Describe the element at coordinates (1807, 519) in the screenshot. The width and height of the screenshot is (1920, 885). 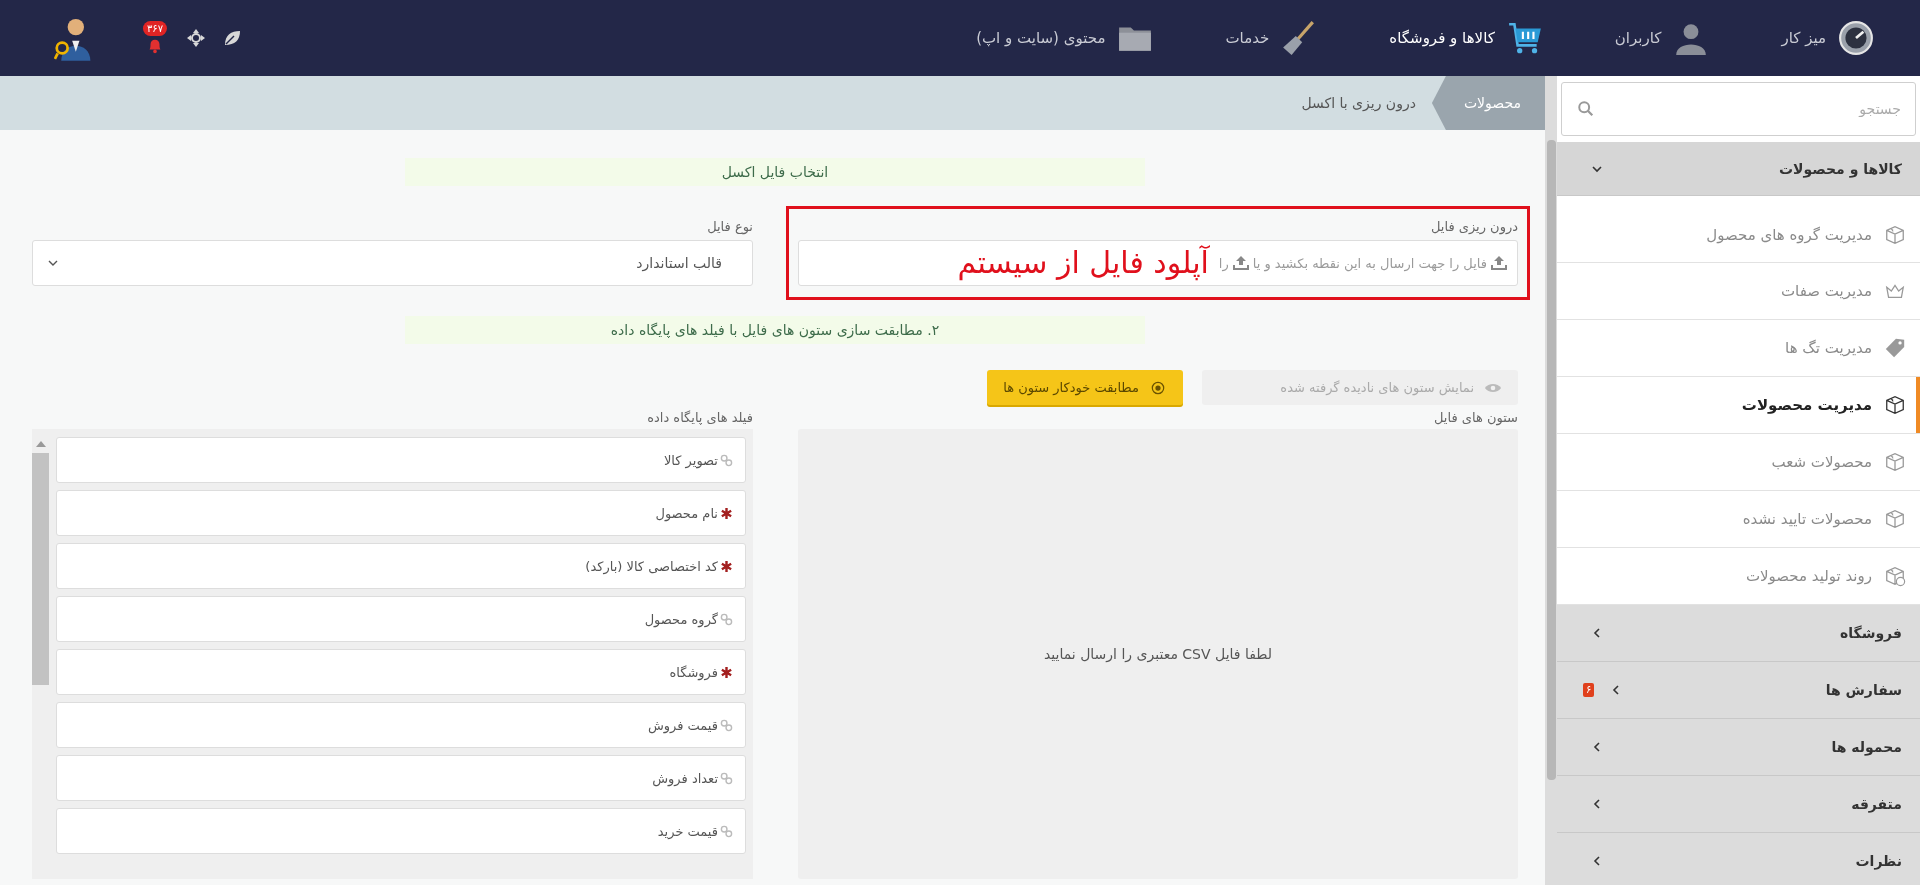
I see `item-label: محصولات تایید نشده` at that location.